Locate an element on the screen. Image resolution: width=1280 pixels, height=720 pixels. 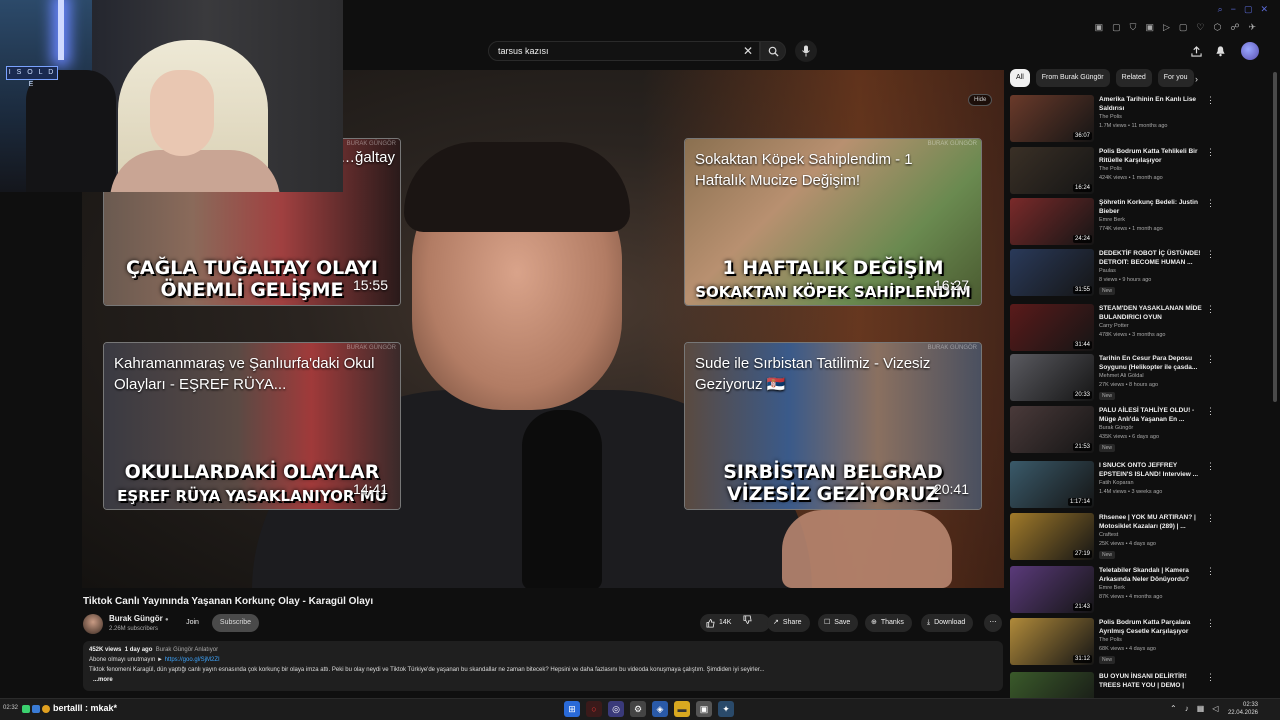
recommendation-thumbnail: 16:24 is located at coordinates (1052, 170).